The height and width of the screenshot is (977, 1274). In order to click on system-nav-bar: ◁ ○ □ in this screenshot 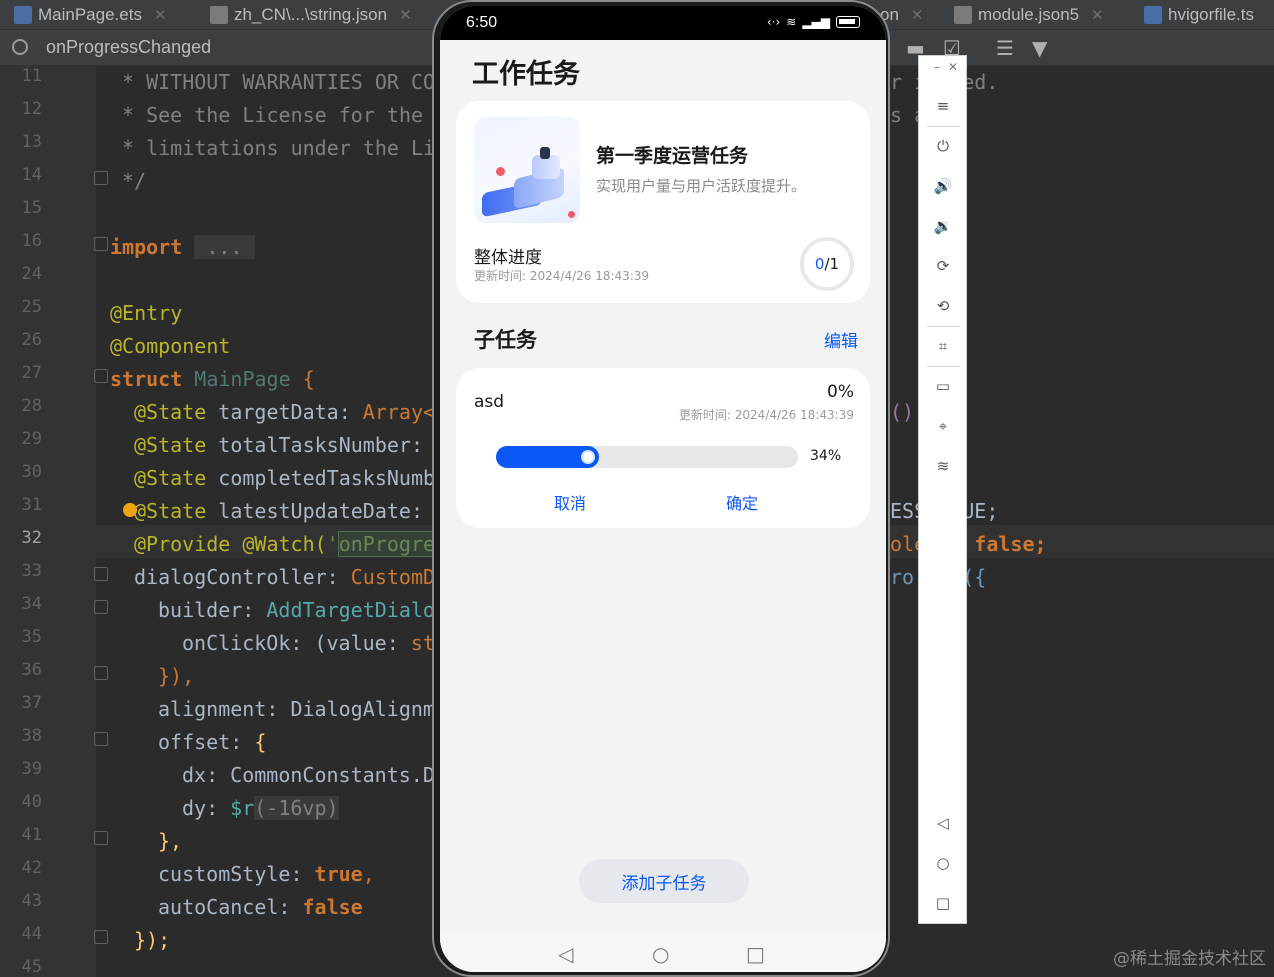, I will do `click(663, 952)`.